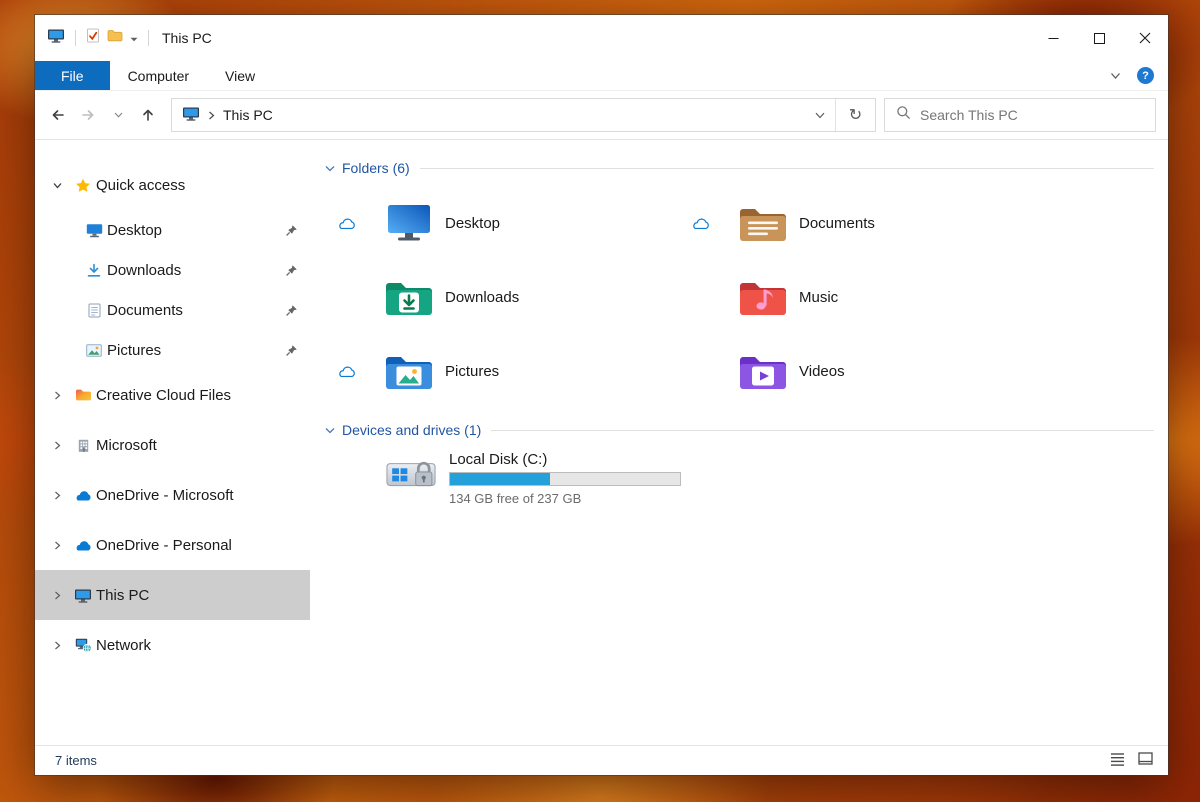 This screenshot has width=1200, height=802. What do you see at coordinates (158, 75) in the screenshot?
I see `tab-computer: Computer` at bounding box center [158, 75].